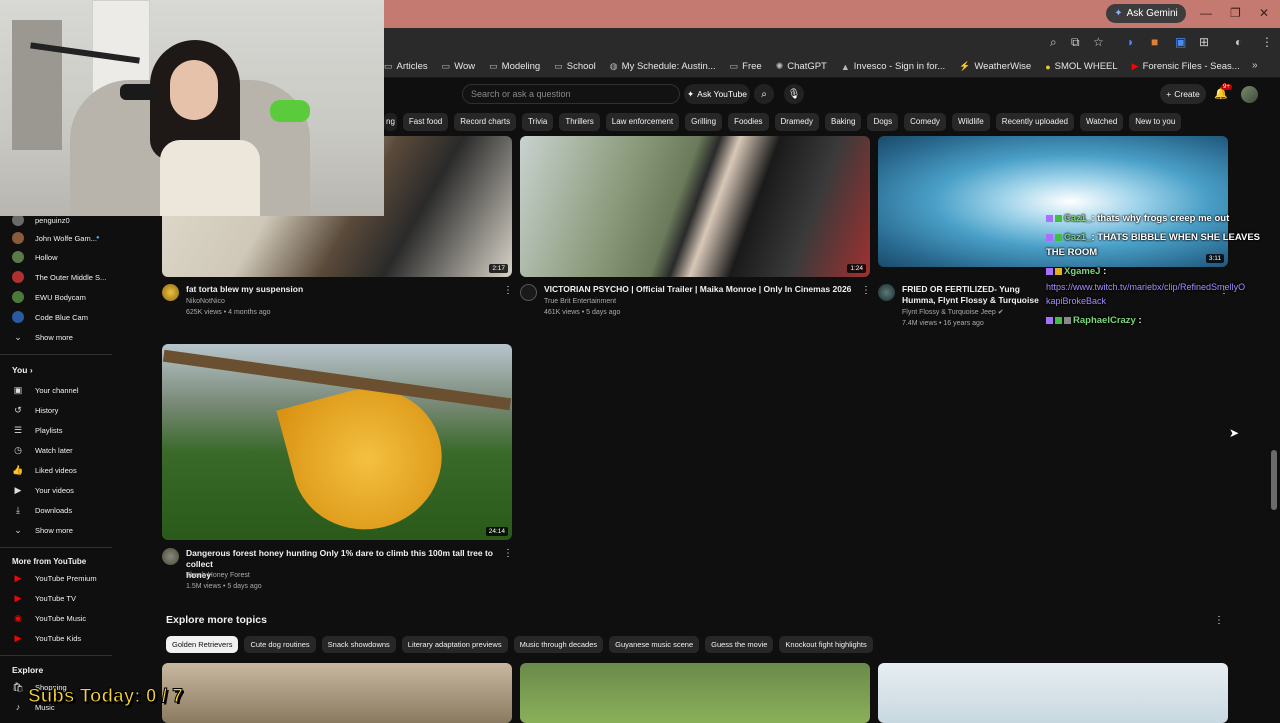 The height and width of the screenshot is (723, 1280). Describe the element at coordinates (1102, 122) in the screenshot. I see `chip: Watched` at that location.